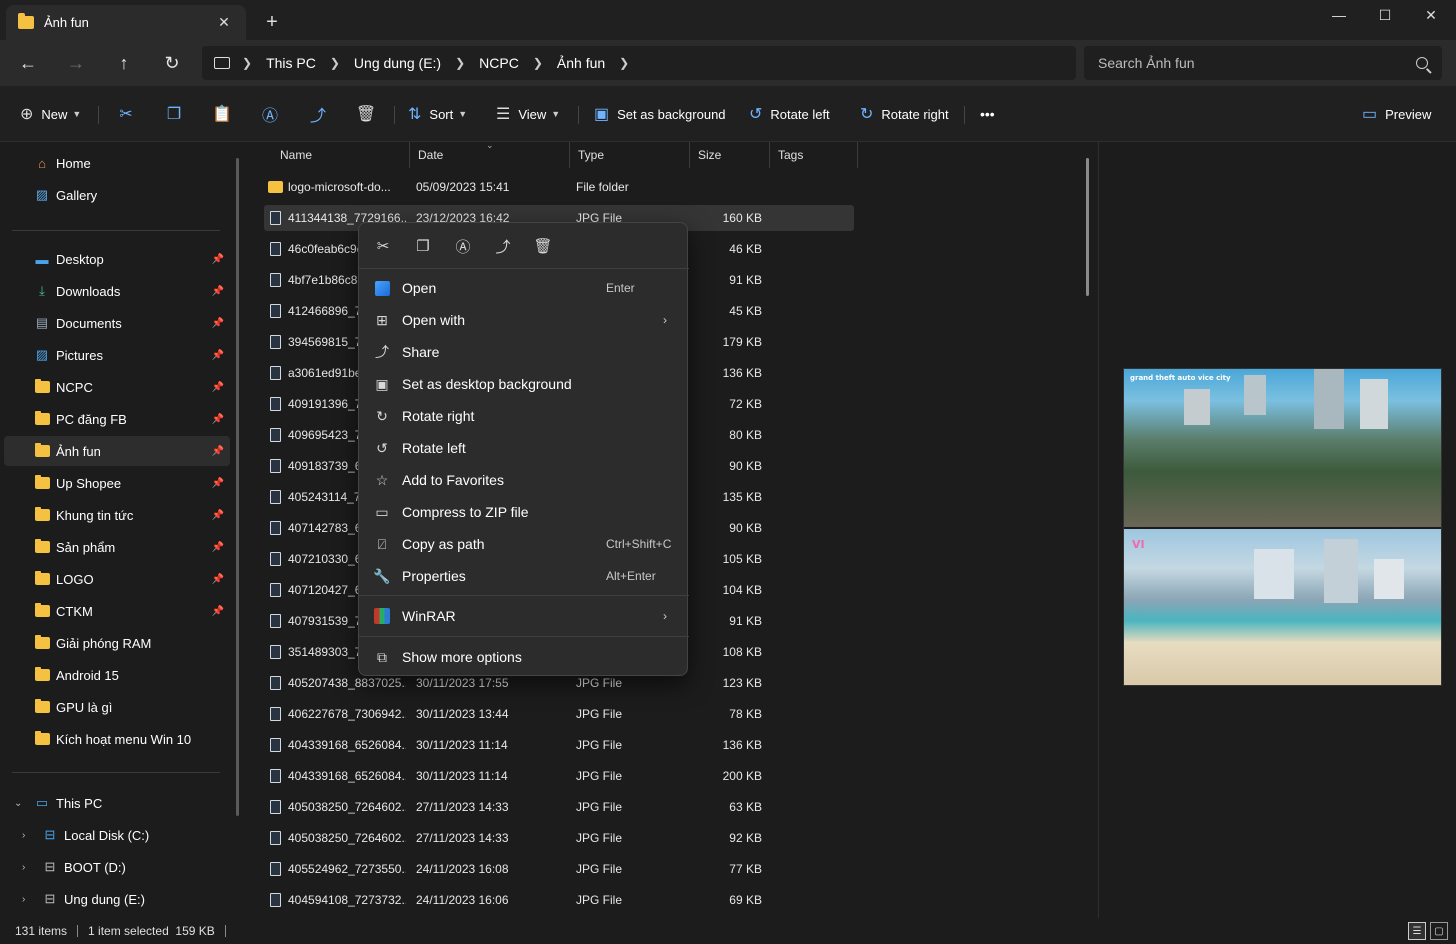  I want to click on search-input, so click(1257, 63).